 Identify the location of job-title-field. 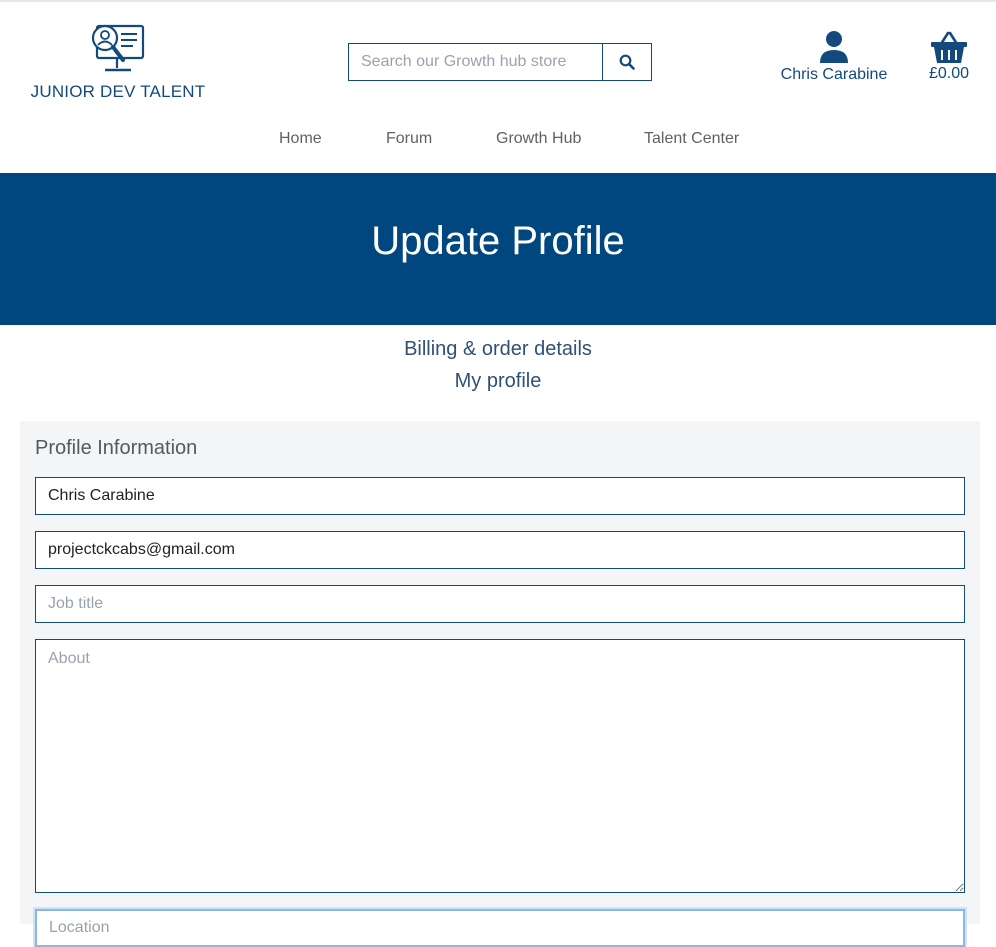
(500, 604).